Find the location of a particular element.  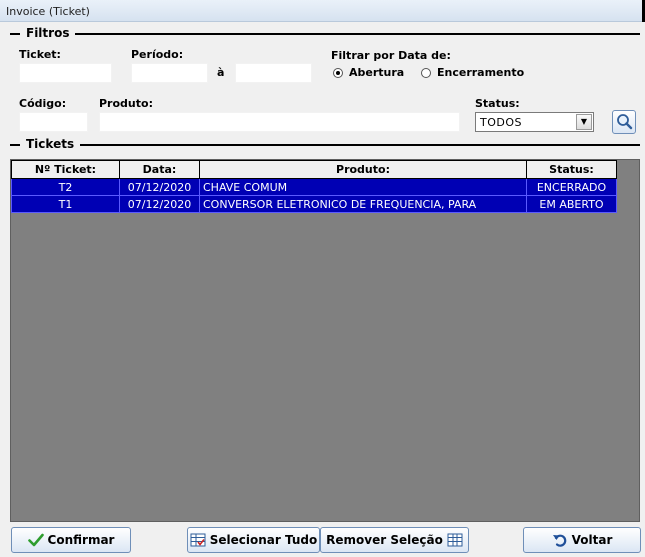

col-header-data: Data: is located at coordinates (159, 169).